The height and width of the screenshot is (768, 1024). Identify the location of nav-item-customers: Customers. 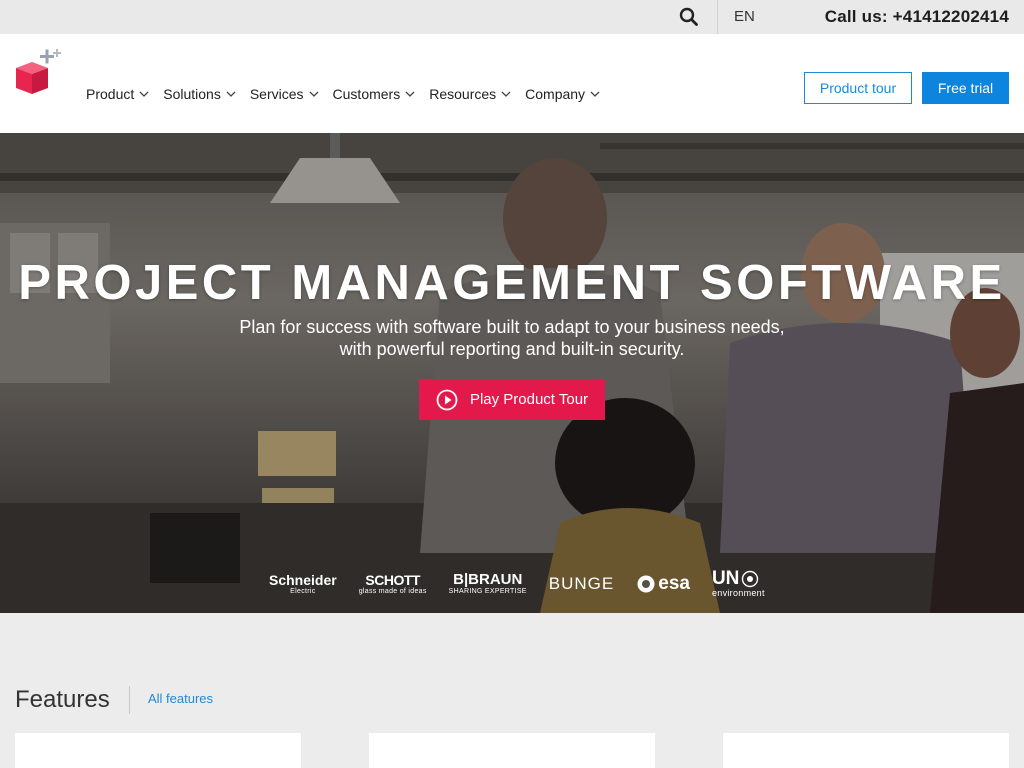
(374, 94).